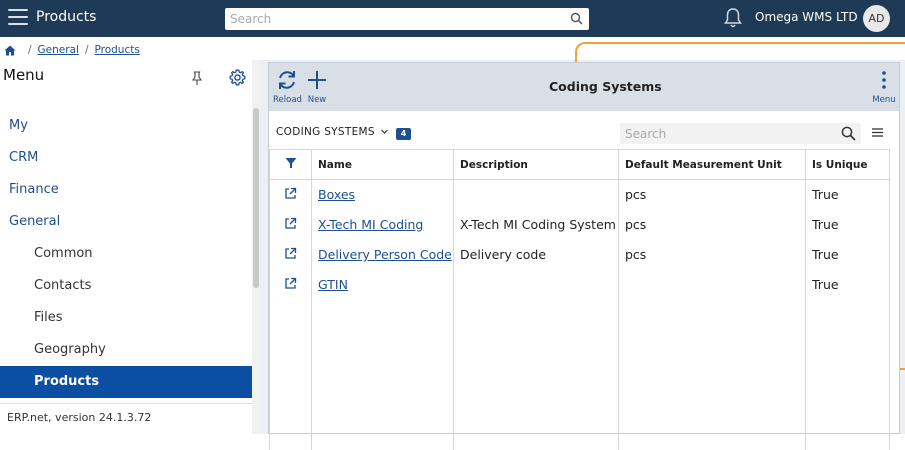 The width and height of the screenshot is (905, 450). I want to click on name-cell: X-Tech MI Coding, so click(382, 224).